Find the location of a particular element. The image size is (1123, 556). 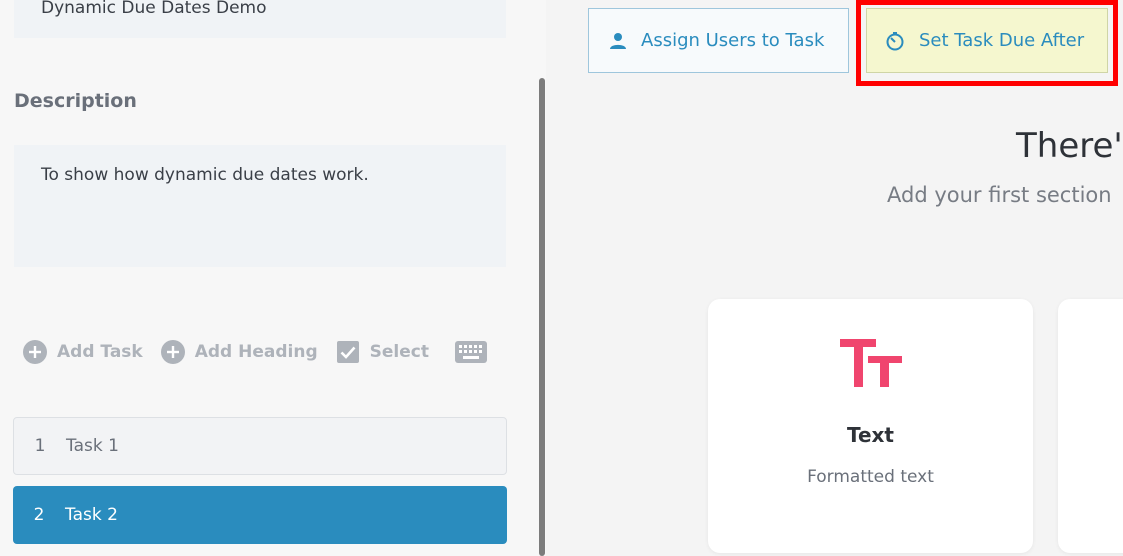

add-task-button: Add Task is located at coordinates (83, 352).